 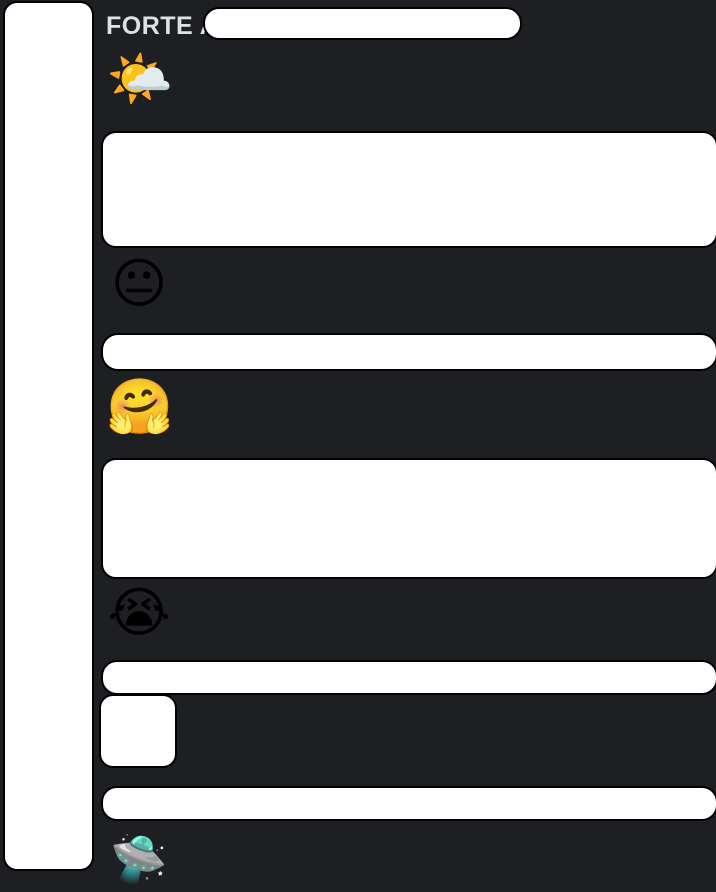 What do you see at coordinates (139, 612) in the screenshot?
I see `loudly-crying-face-icon: 😭` at bounding box center [139, 612].